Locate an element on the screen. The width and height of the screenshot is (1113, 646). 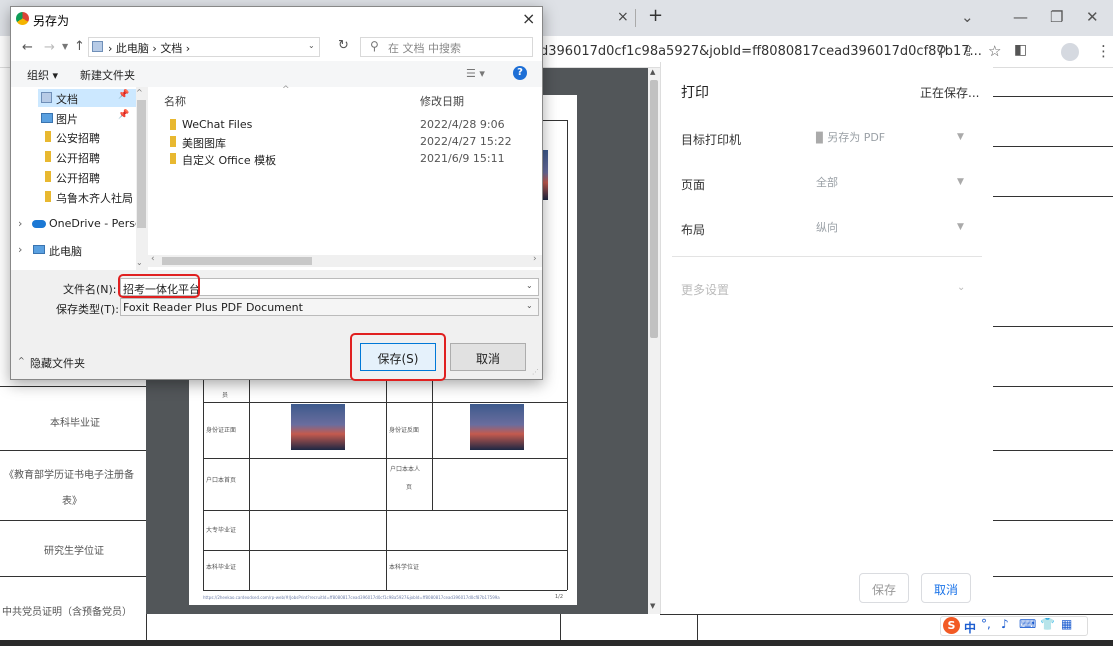
toolbox-icon: ▦ is located at coordinates (1066, 624).